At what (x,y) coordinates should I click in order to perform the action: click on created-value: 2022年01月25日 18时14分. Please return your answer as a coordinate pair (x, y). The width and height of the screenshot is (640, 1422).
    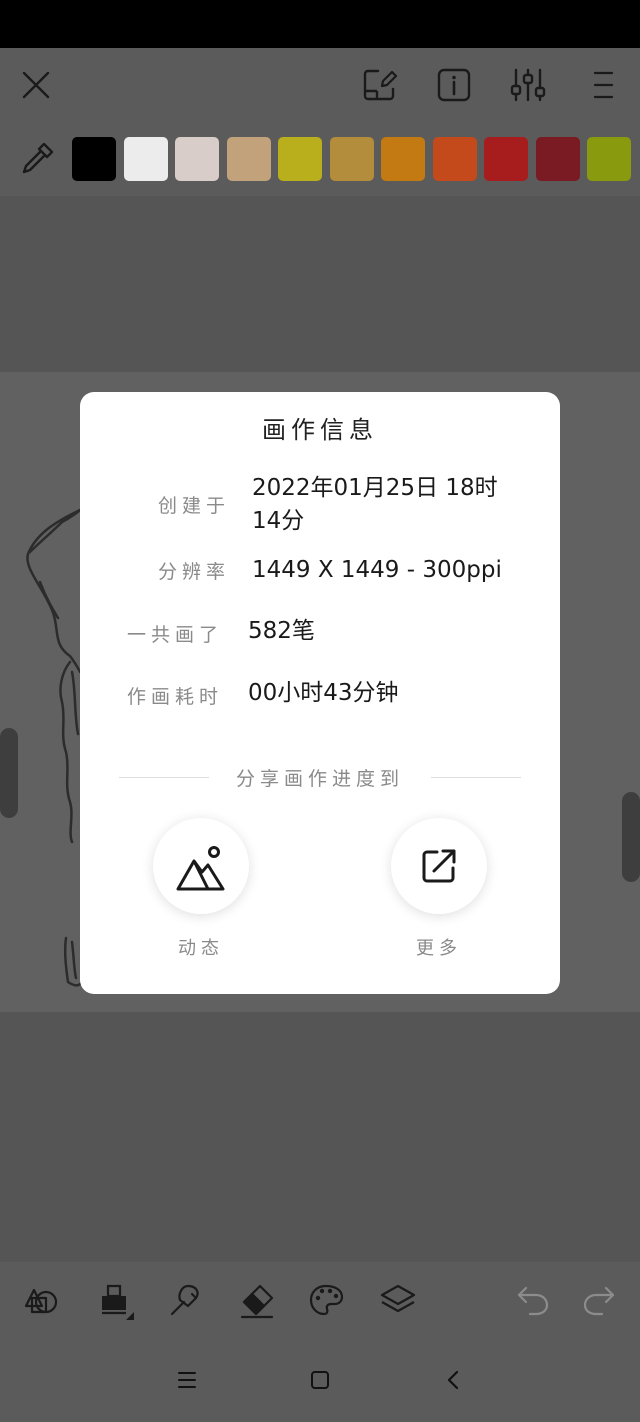
    Looking at the image, I should click on (375, 504).